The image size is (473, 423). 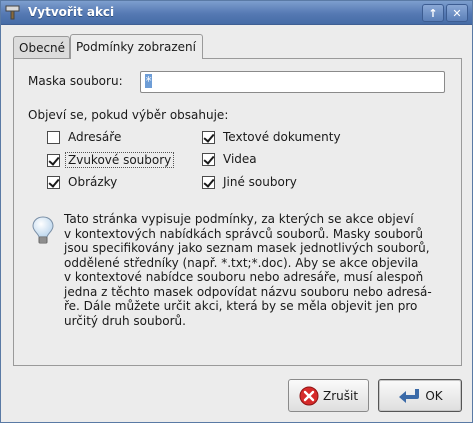 What do you see at coordinates (433, 13) in the screenshot?
I see `roll-up-button: ↑` at bounding box center [433, 13].